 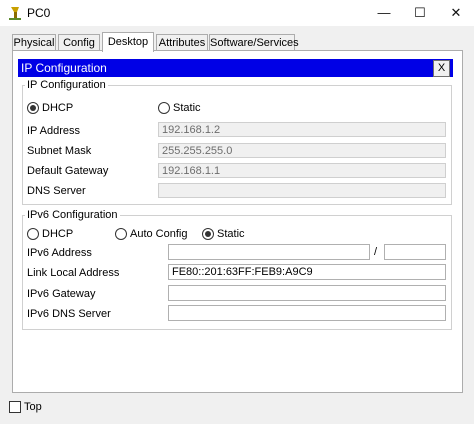 I want to click on subnet-mask-input: 255.255.255.0, so click(x=302, y=150).